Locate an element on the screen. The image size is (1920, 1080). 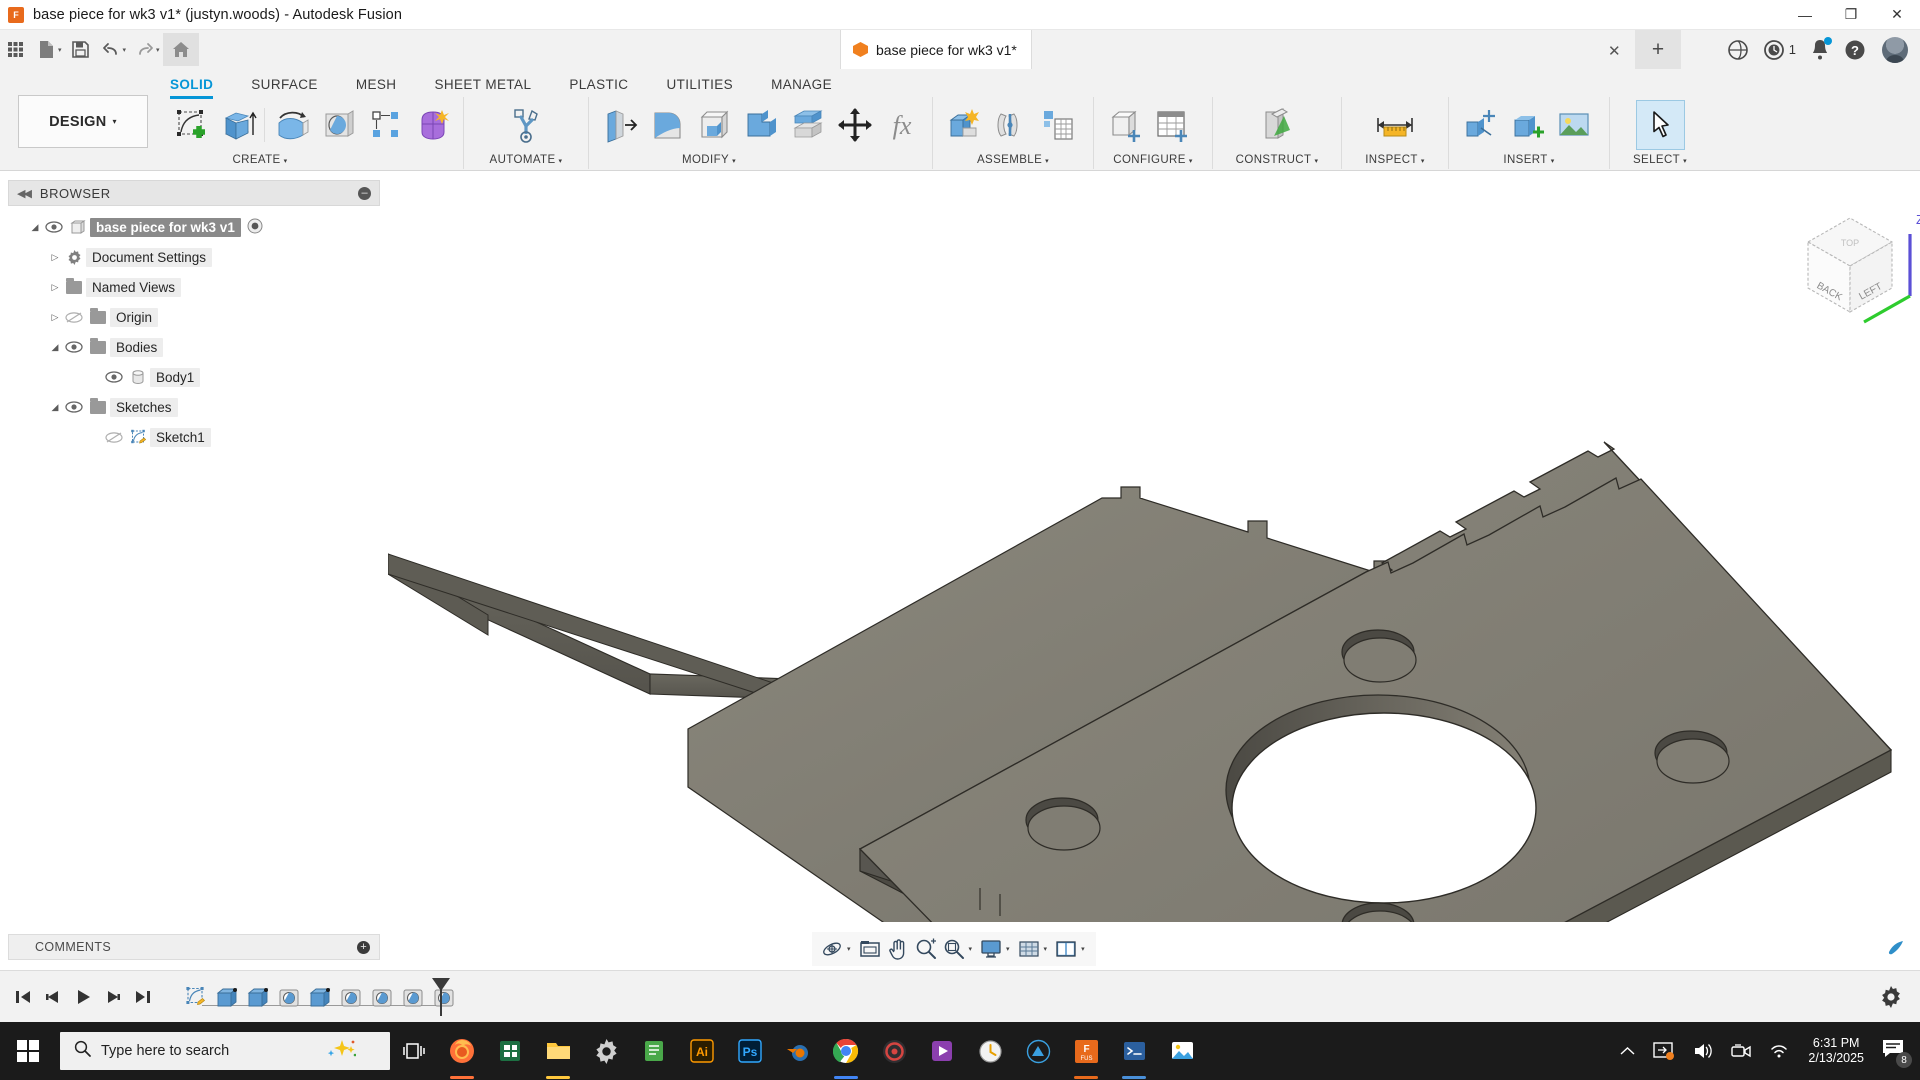
pan-icon is located at coordinates (898, 949).